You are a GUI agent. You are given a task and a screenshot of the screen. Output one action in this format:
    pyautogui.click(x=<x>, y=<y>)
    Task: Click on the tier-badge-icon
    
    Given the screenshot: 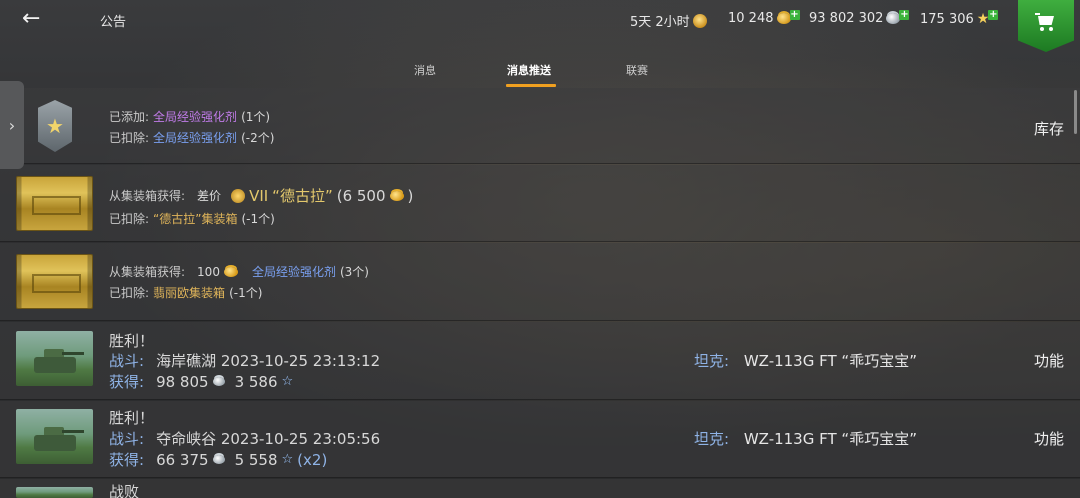 What is the action you would take?
    pyautogui.click(x=238, y=195)
    